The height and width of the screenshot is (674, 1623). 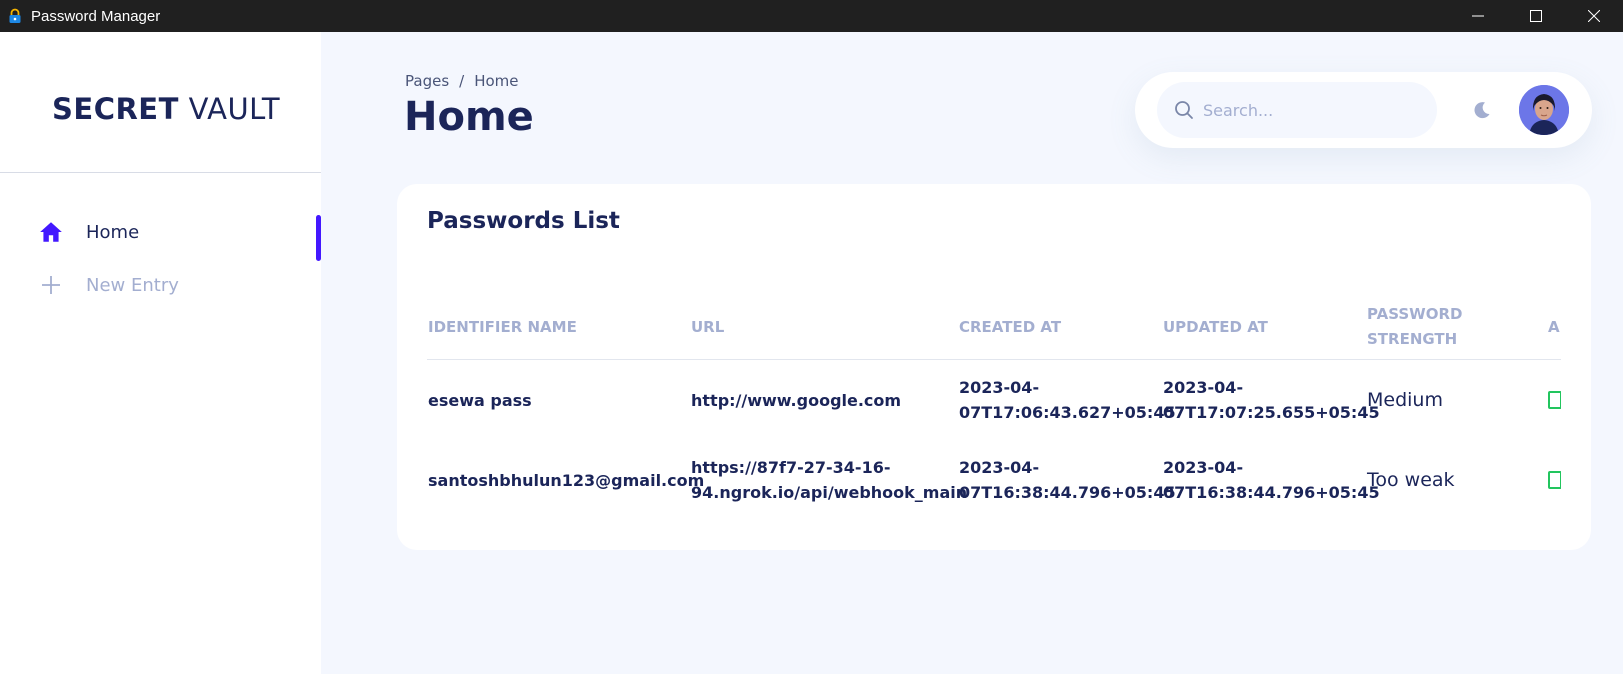 What do you see at coordinates (1263, 327) in the screenshot?
I see `column-header-updated: UPDATED AT` at bounding box center [1263, 327].